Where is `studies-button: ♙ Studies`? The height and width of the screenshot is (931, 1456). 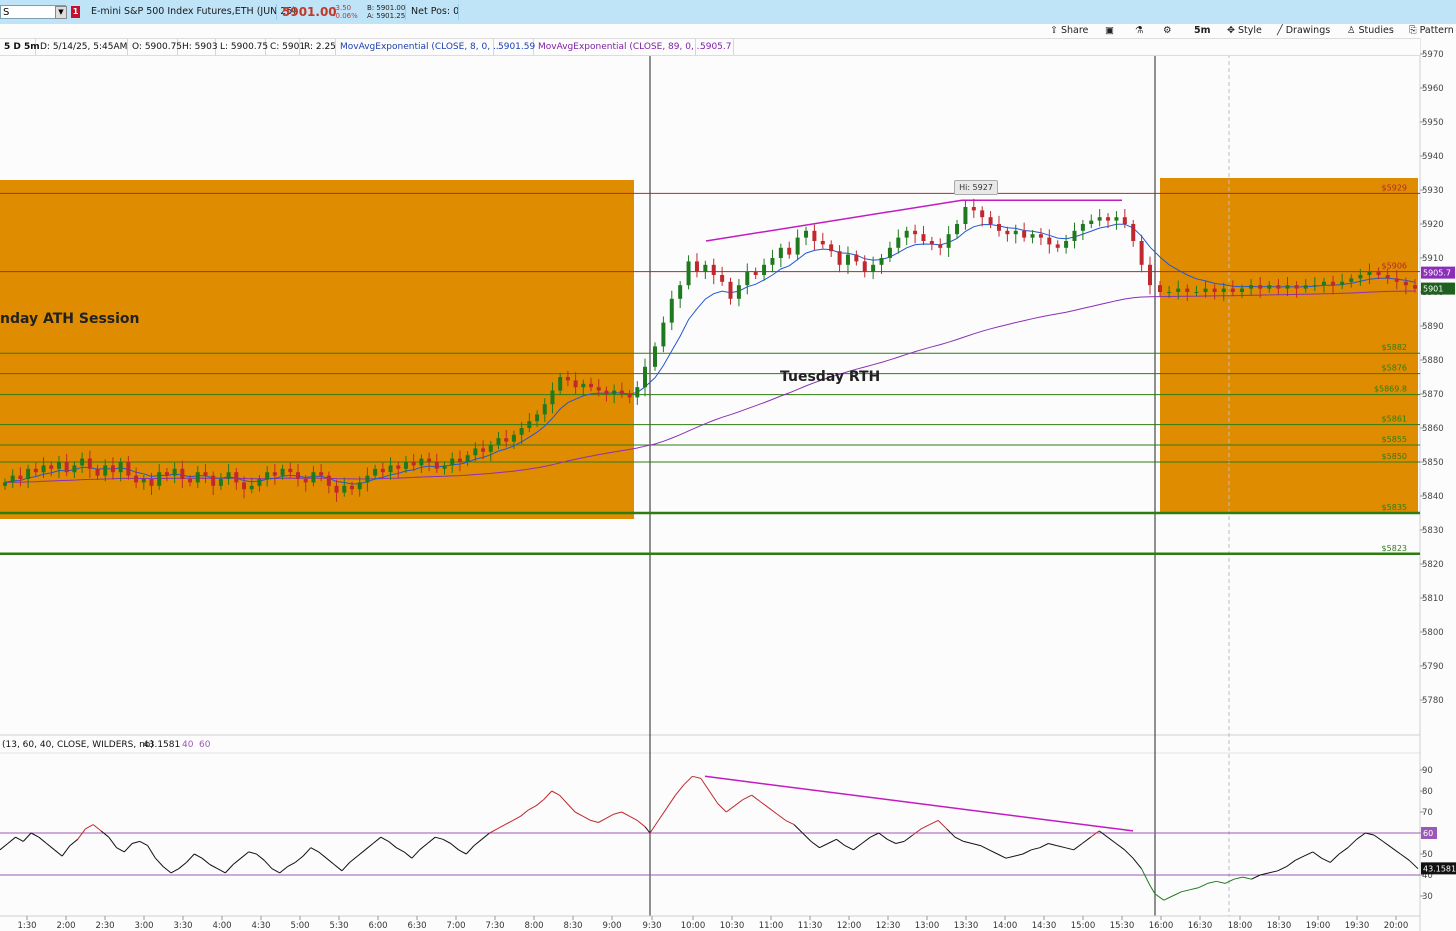
studies-button: ♙ Studies is located at coordinates (1370, 31).